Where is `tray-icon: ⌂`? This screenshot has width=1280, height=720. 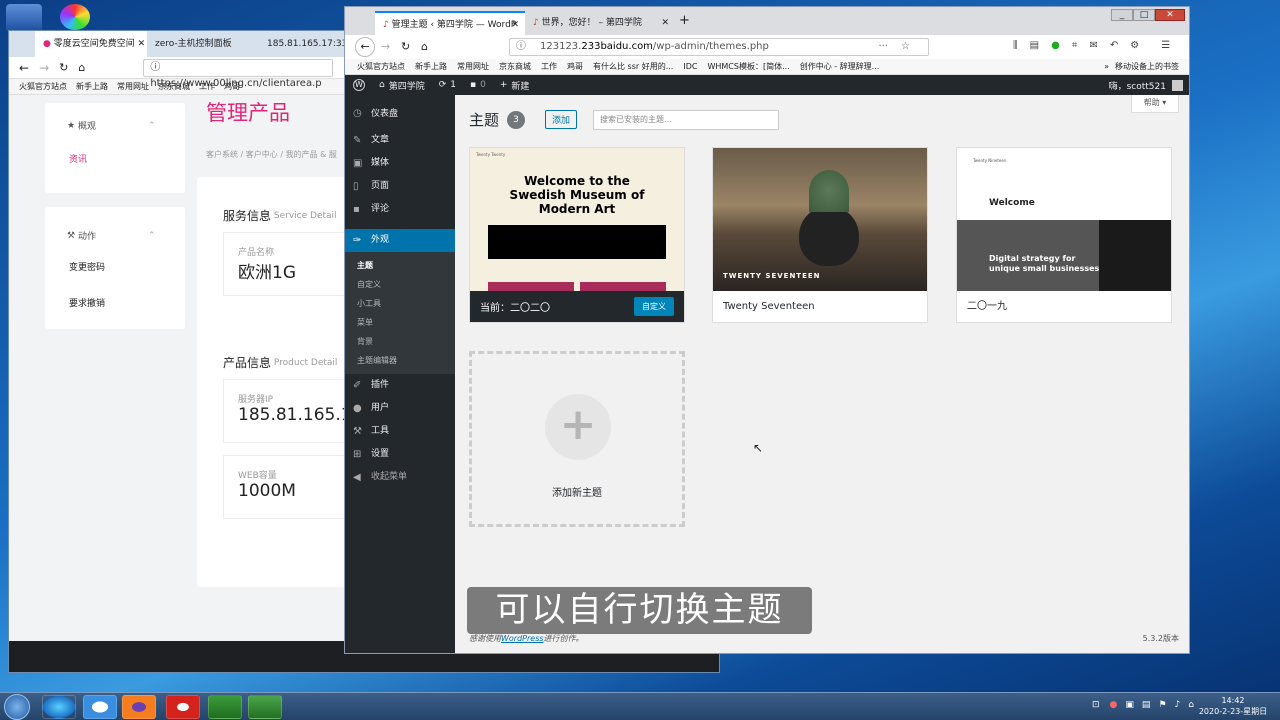
tray-icon: ⌂ is located at coordinates (1191, 705).